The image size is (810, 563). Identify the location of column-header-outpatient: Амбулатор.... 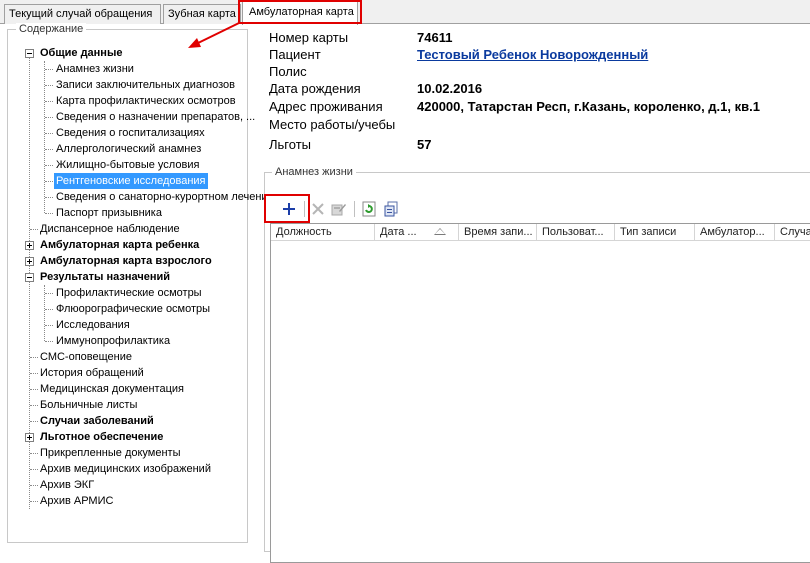
(735, 232).